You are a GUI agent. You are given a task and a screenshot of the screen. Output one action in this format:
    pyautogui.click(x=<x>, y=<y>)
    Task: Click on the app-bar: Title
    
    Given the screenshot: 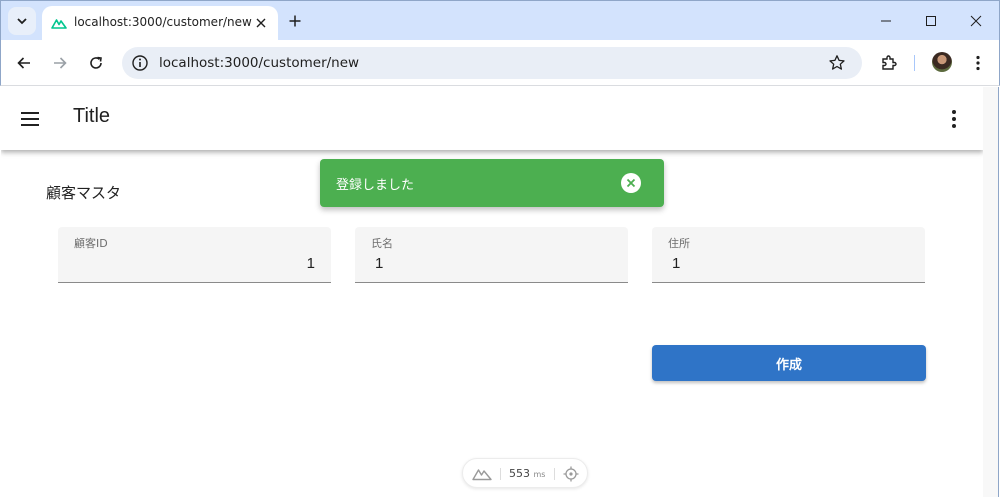 What is the action you would take?
    pyautogui.click(x=492, y=118)
    